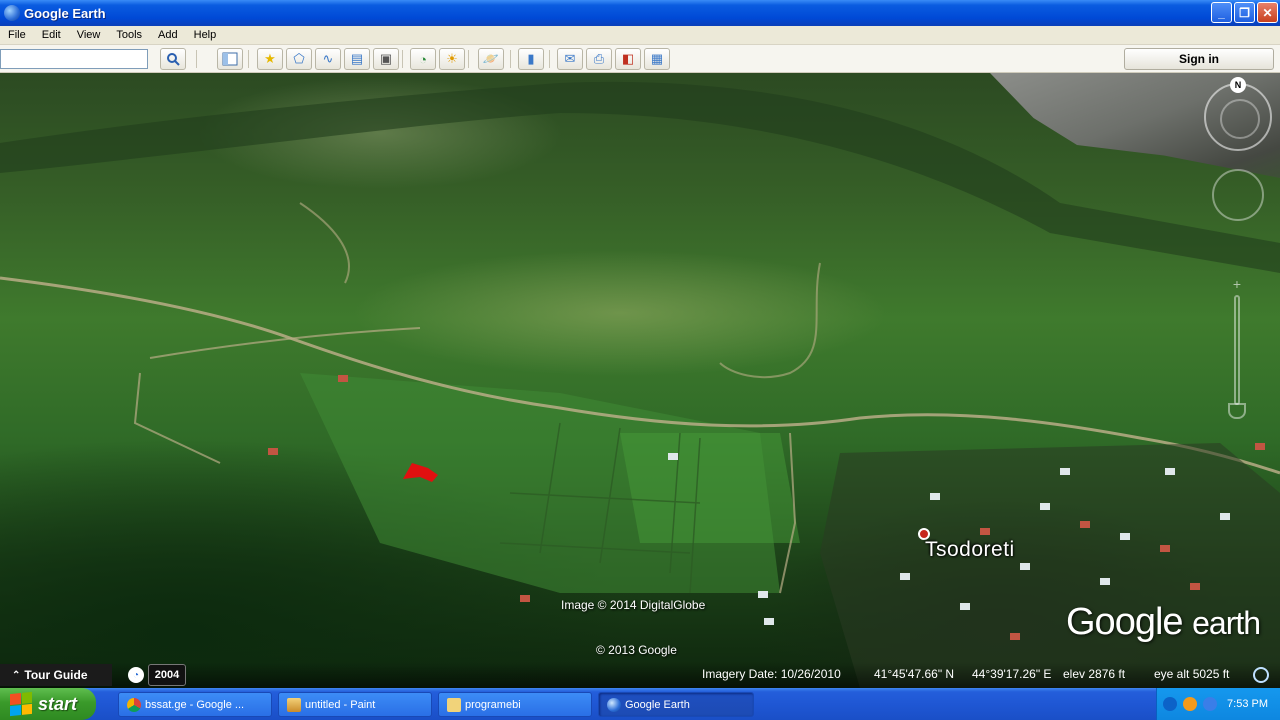  Describe the element at coordinates (1238, 195) in the screenshot. I see `move-joystick` at that location.